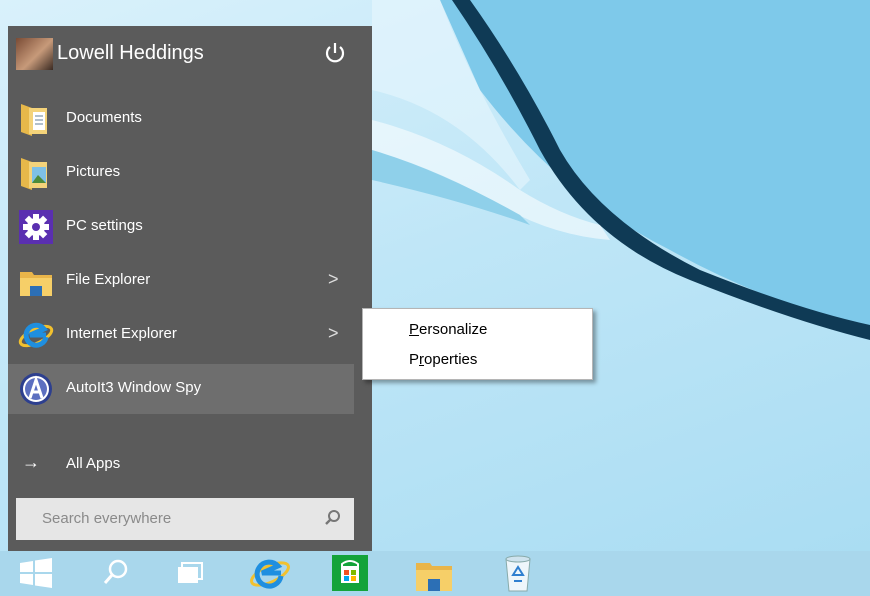  I want to click on start-item-label: Pictures, so click(93, 171).